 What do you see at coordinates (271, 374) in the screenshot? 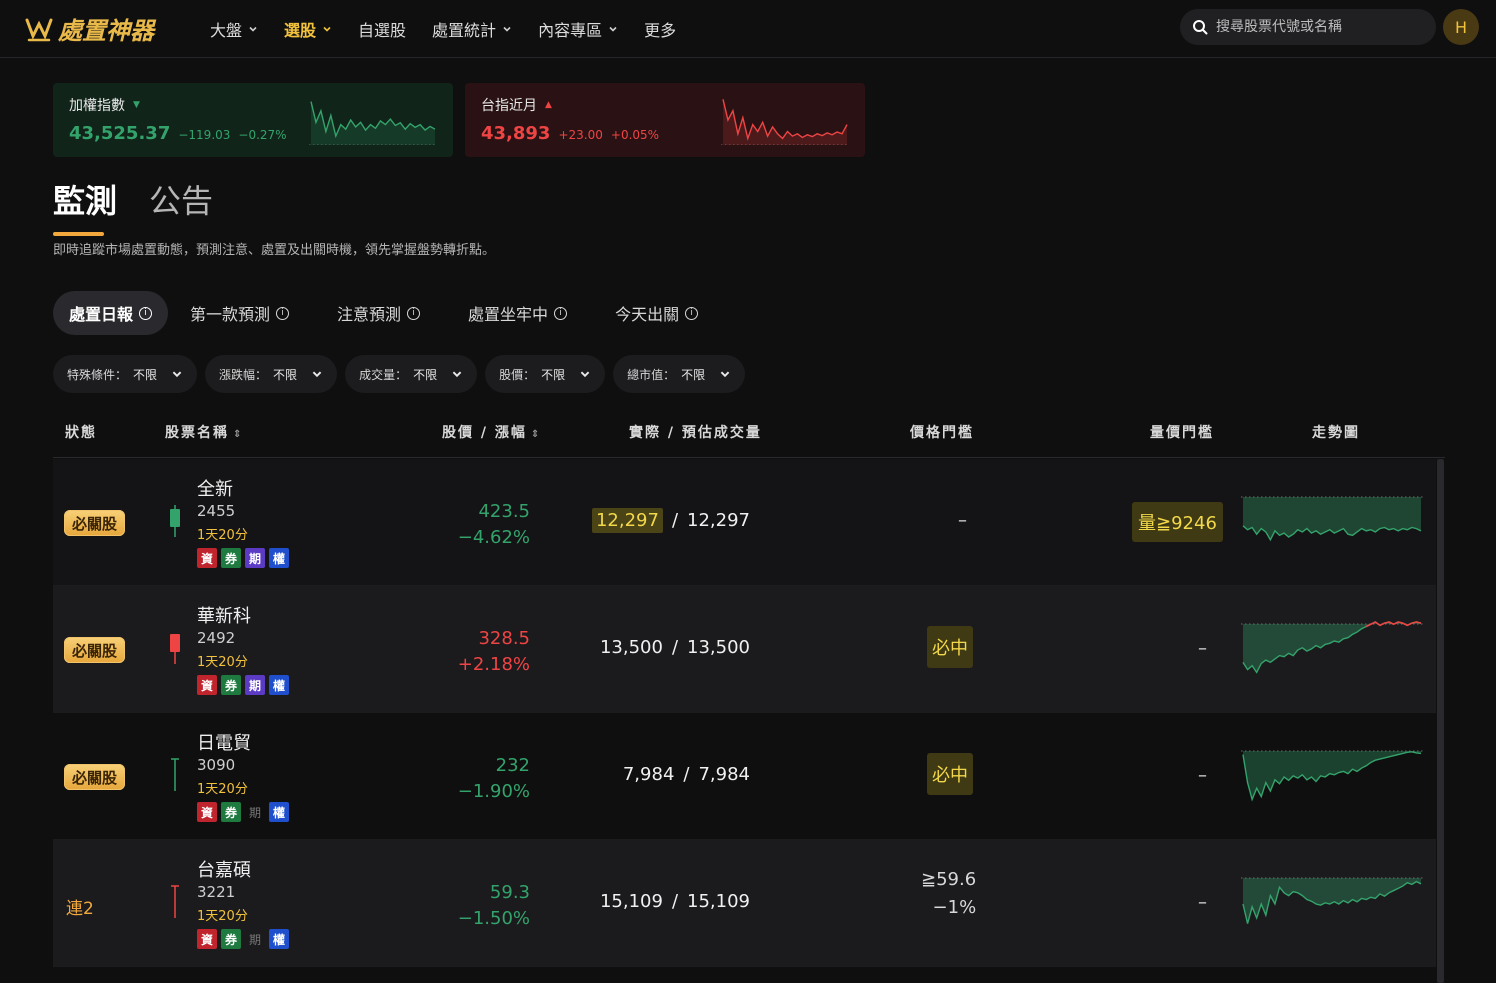
I see `filter-dropdown-1: 漲跌幅： 不限` at bounding box center [271, 374].